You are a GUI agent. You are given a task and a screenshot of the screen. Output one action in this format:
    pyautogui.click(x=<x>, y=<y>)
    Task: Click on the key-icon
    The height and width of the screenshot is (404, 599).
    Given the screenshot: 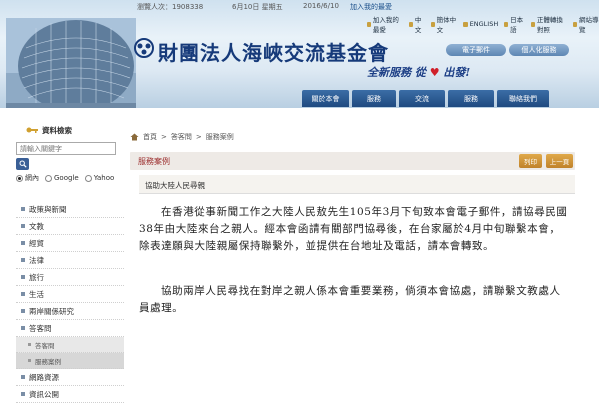 What is the action you would take?
    pyautogui.click(x=32, y=130)
    